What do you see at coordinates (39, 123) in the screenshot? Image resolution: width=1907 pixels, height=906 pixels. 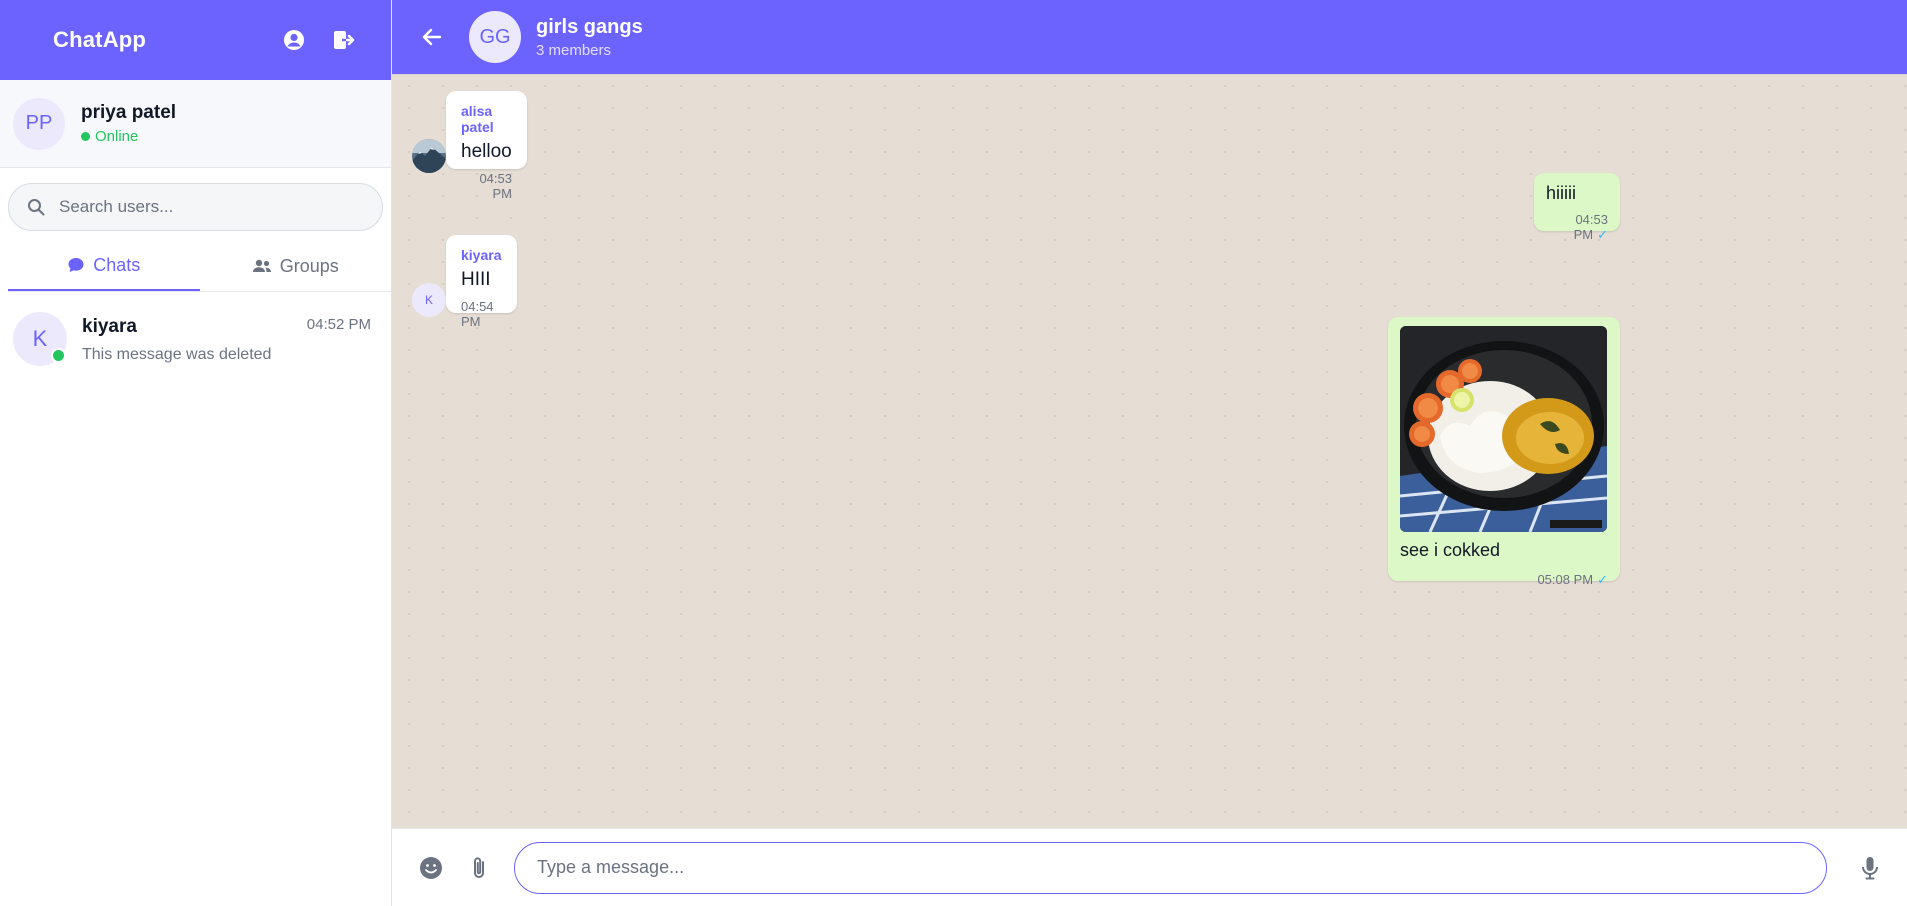 I see `avatar: PP` at bounding box center [39, 123].